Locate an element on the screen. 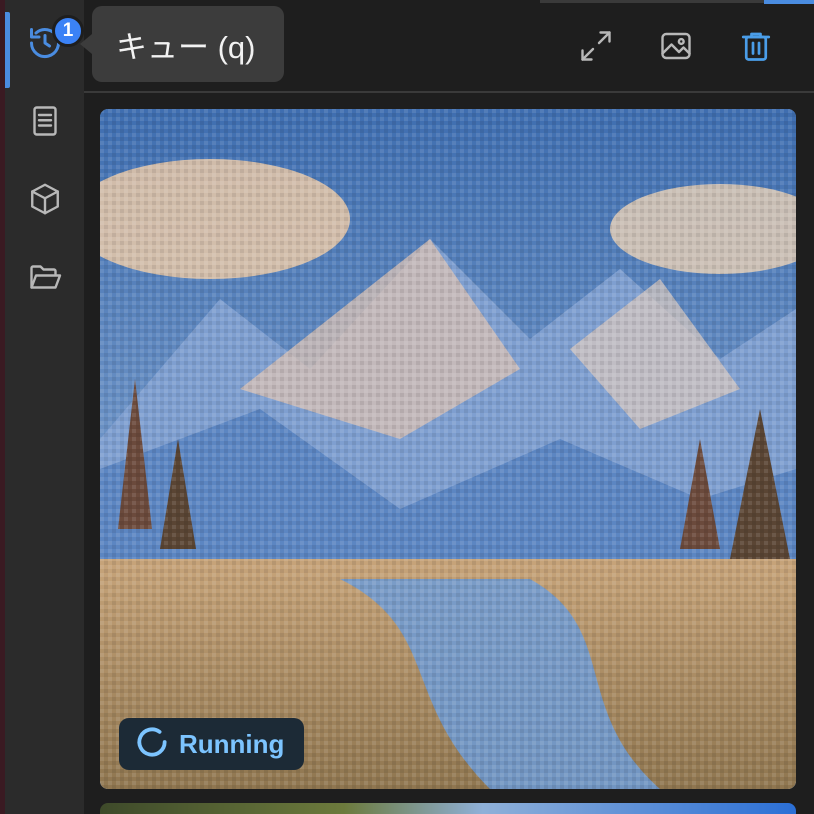 The image size is (814, 814). expand-button is located at coordinates (596, 48).